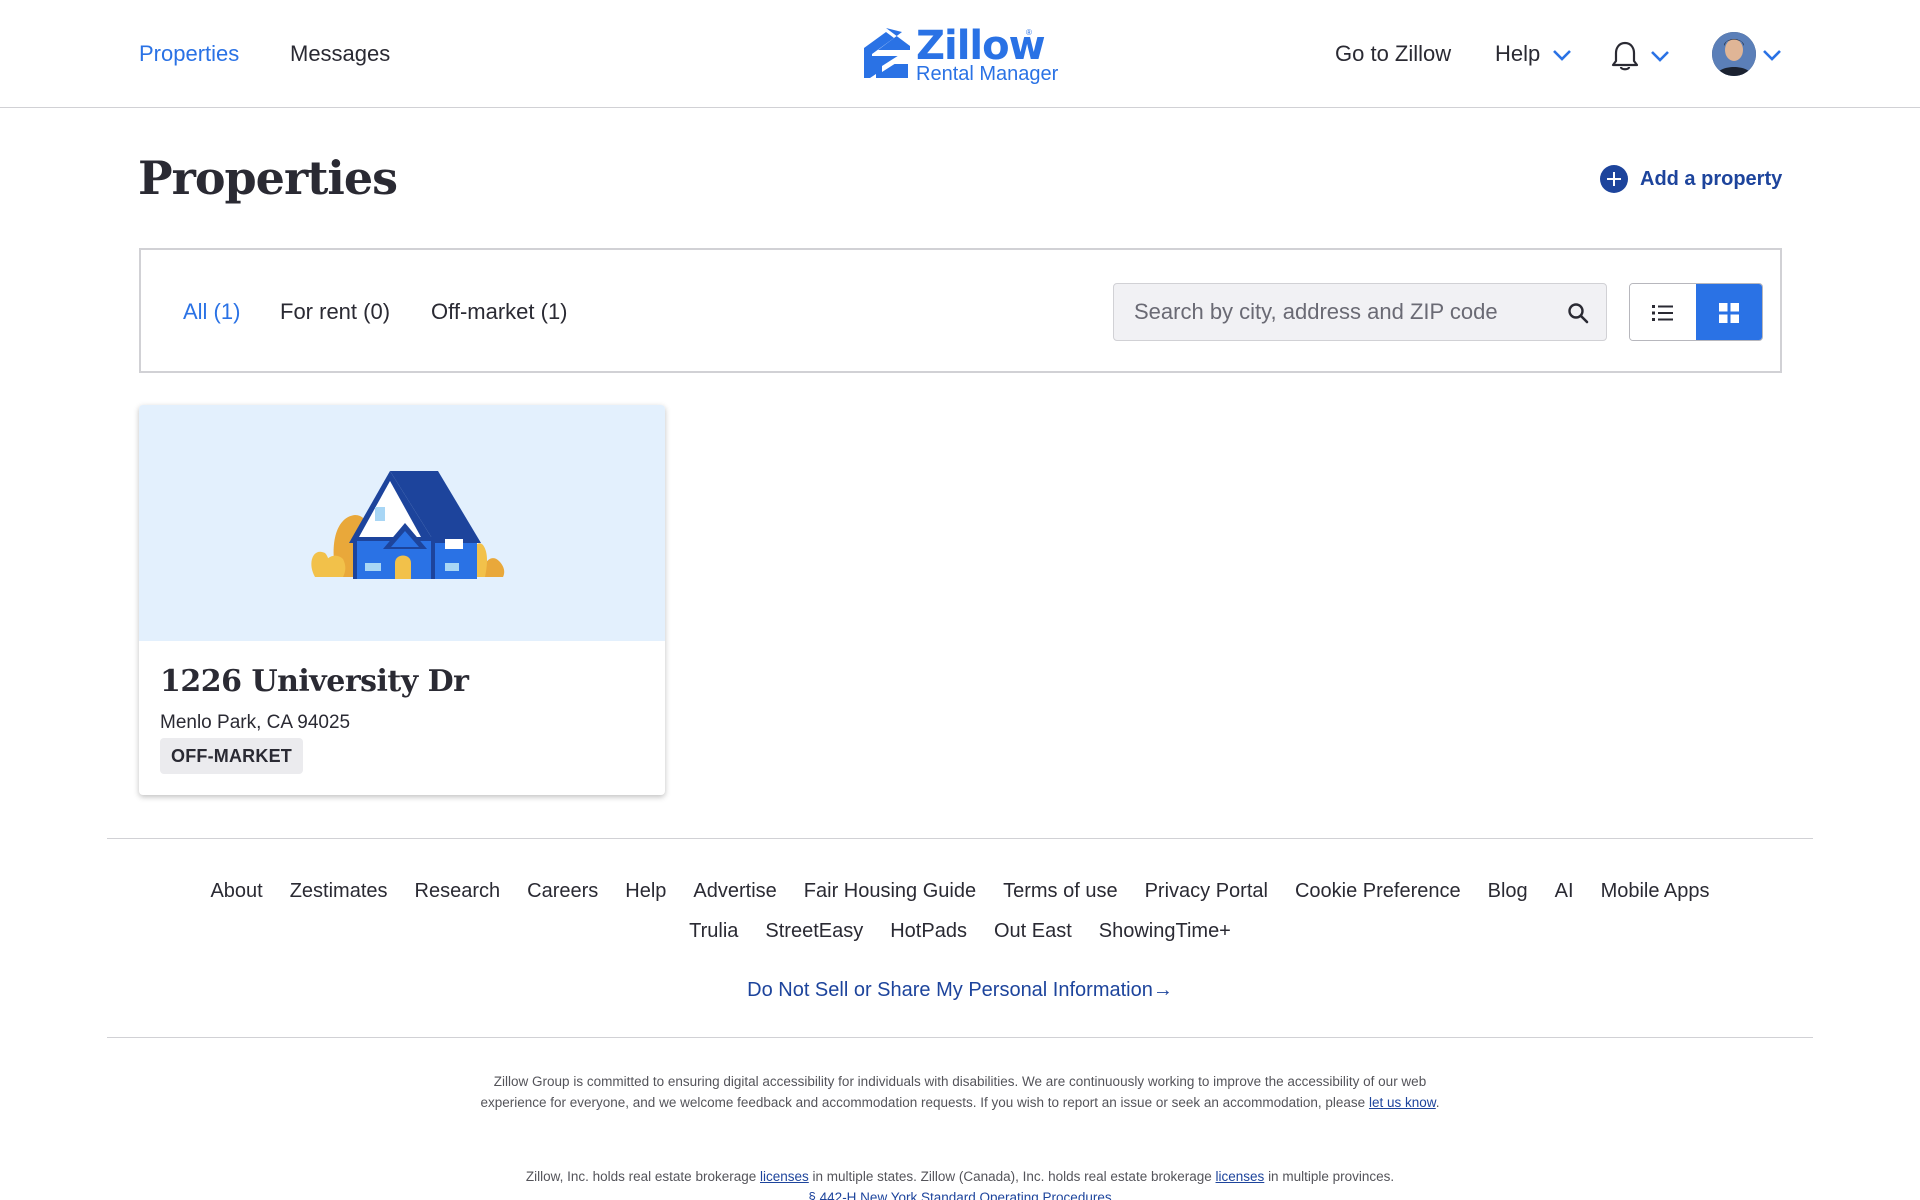  I want to click on zillow-logo-icon, so click(887, 53).